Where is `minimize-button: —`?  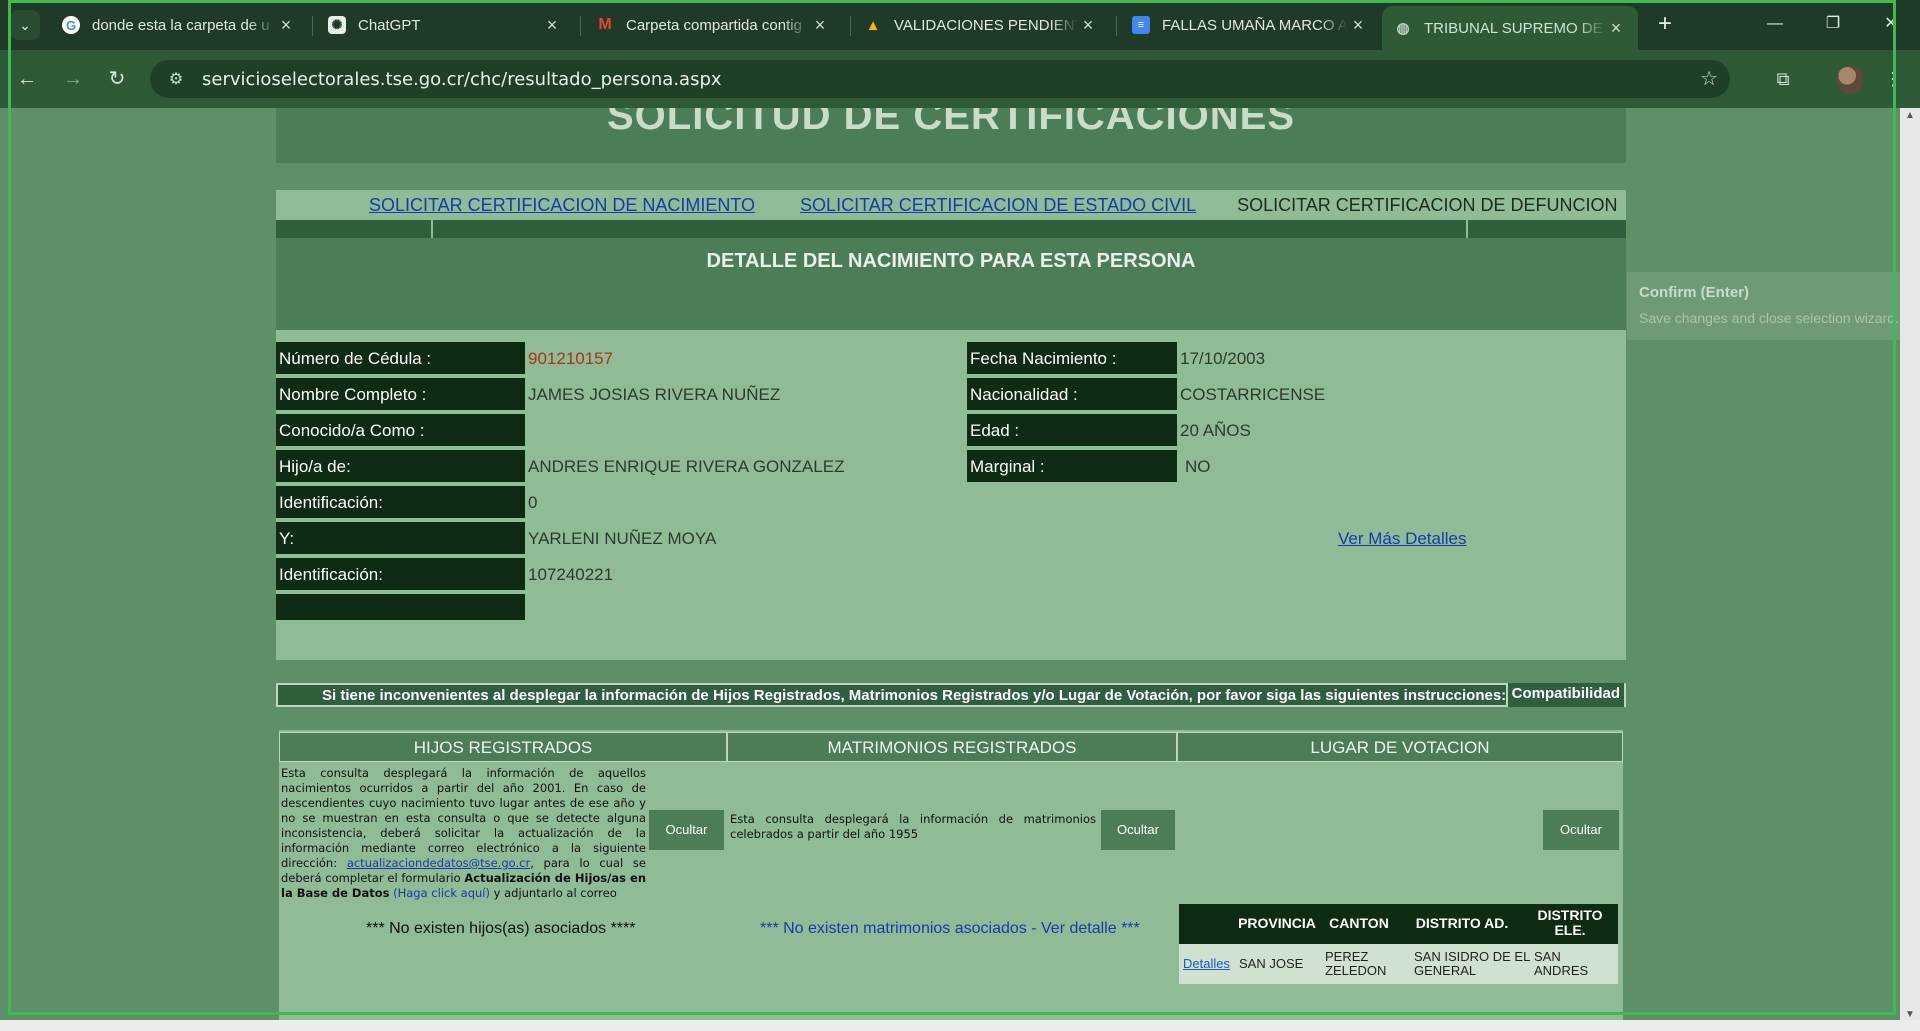 minimize-button: — is located at coordinates (1775, 24).